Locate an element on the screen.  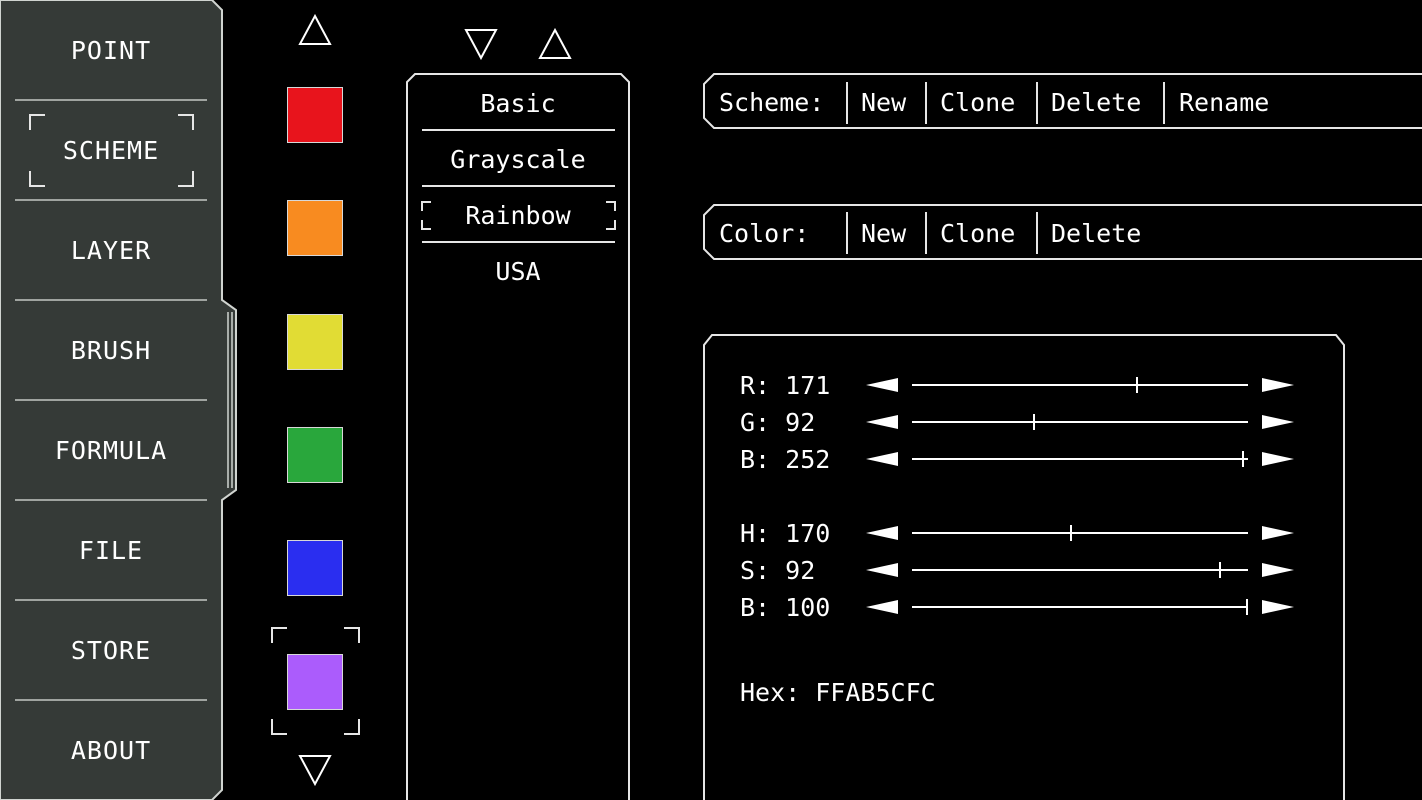
brightness-value-label: B: 100 is located at coordinates (785, 607).